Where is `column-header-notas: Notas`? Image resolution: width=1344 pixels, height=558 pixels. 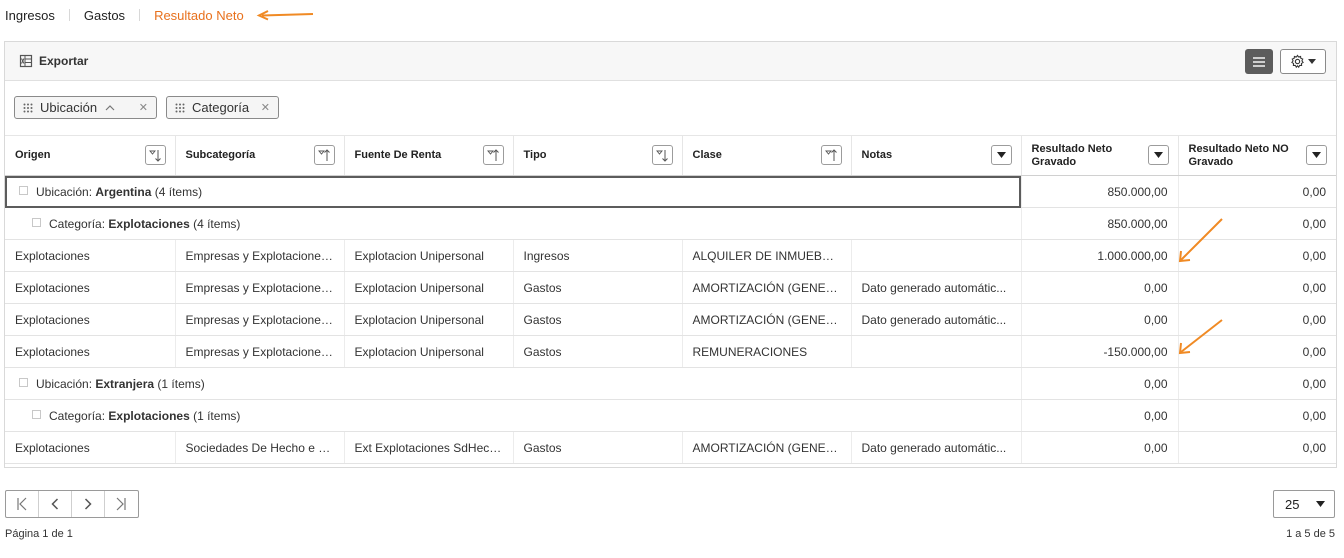
column-header-notas: Notas is located at coordinates (936, 155).